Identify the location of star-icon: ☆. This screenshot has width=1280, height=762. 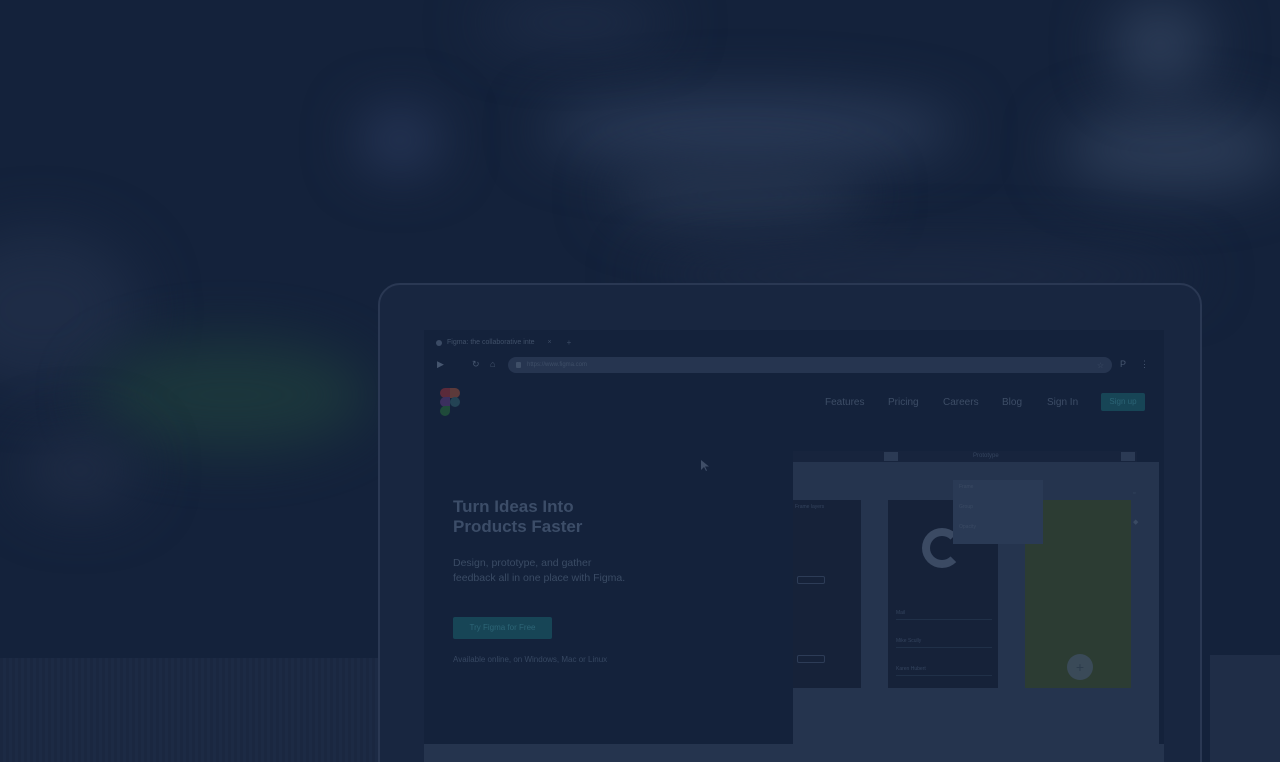
(1100, 365).